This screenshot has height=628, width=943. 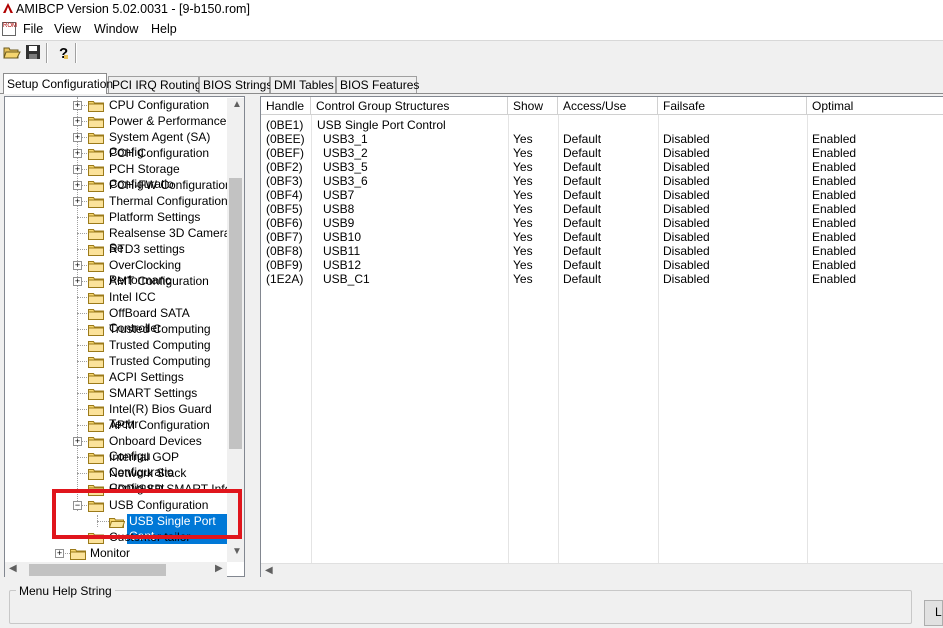 What do you see at coordinates (342, 251) in the screenshot?
I see `table-cell: USB11` at bounding box center [342, 251].